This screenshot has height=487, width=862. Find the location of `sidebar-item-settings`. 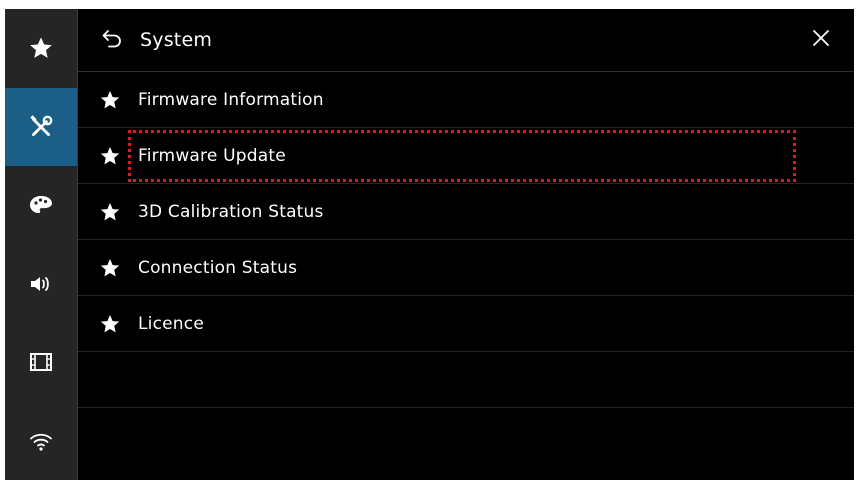

sidebar-item-settings is located at coordinates (41, 126).